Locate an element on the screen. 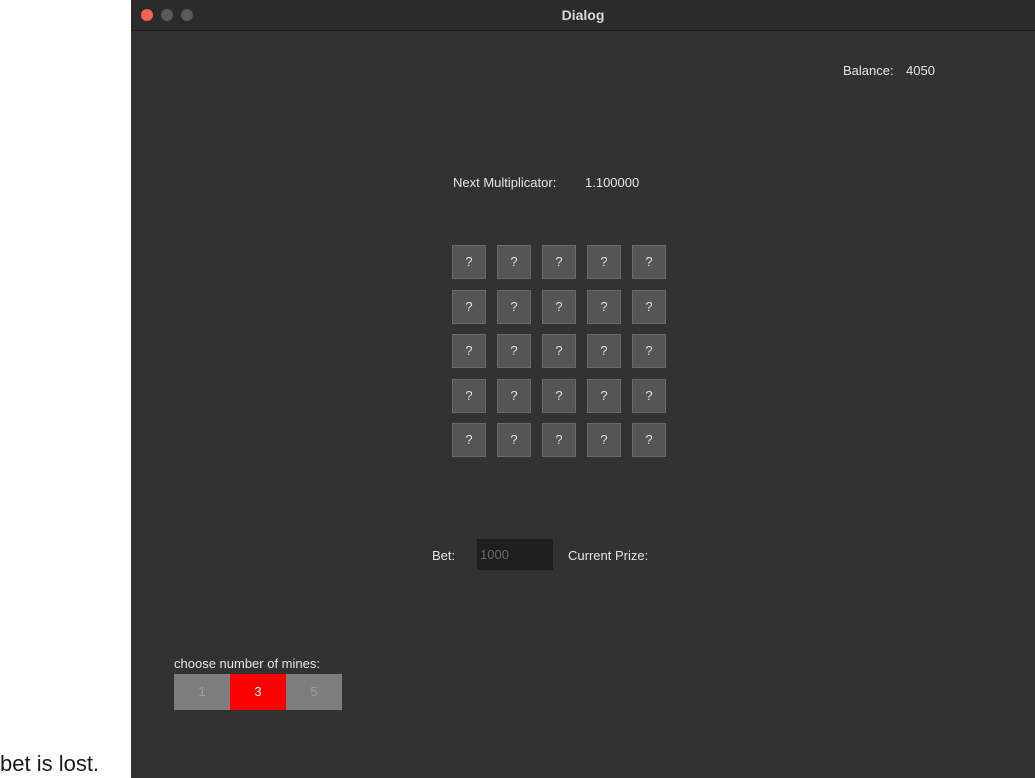 The height and width of the screenshot is (778, 1035). multiplicator-value: 1.100000 is located at coordinates (612, 182).